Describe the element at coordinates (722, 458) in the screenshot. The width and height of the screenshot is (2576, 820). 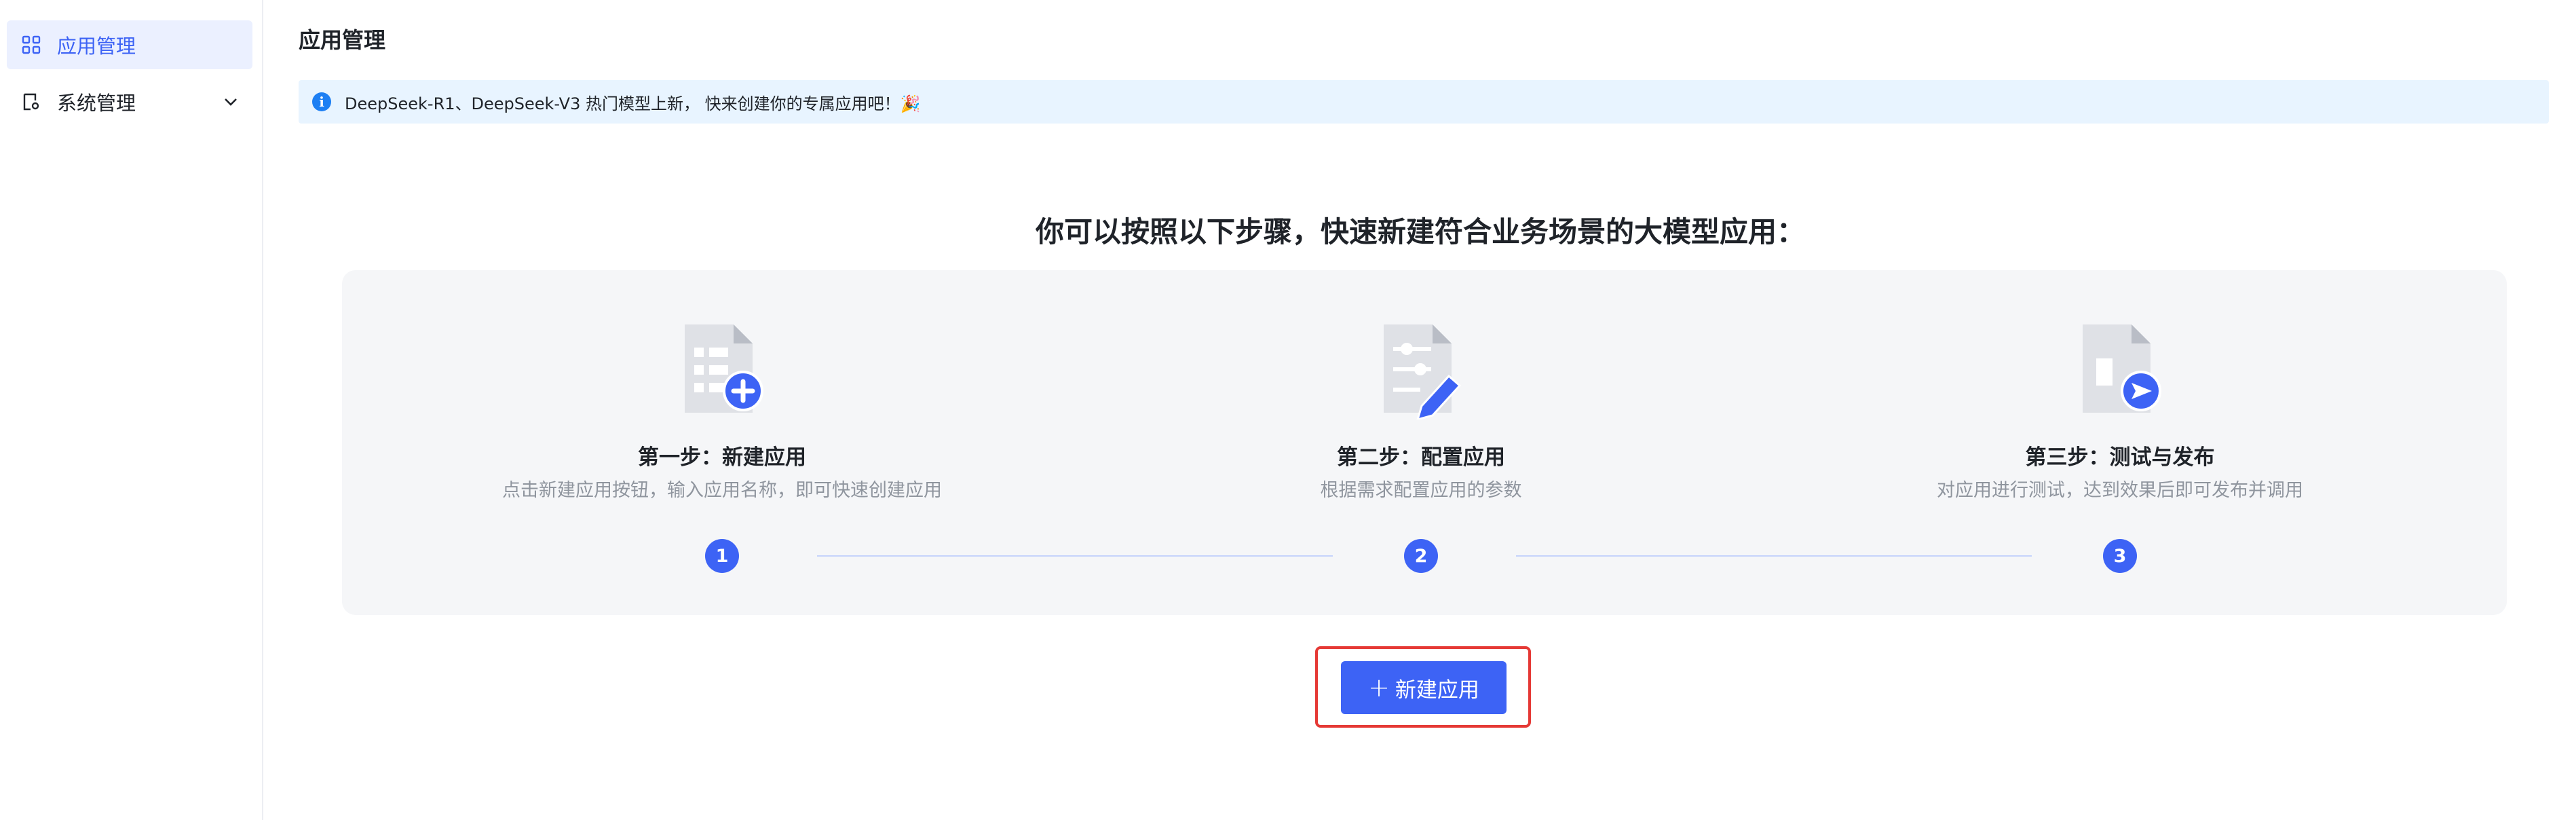
I see `step-title: 第一步：新建应用` at that location.